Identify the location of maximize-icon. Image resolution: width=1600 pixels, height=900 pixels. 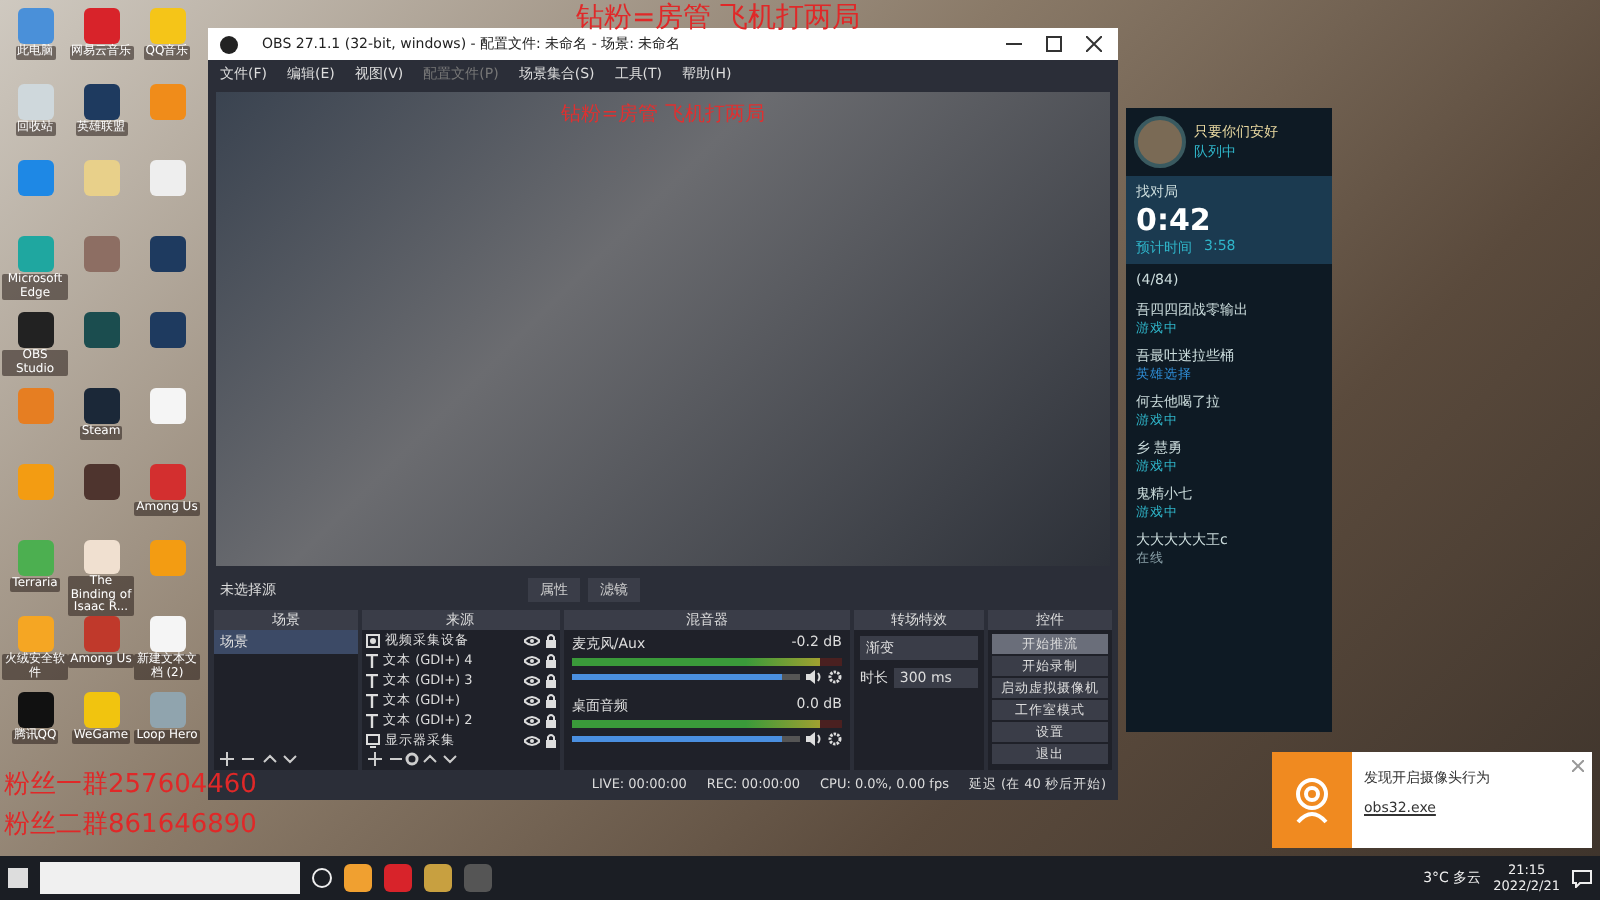
(1054, 44).